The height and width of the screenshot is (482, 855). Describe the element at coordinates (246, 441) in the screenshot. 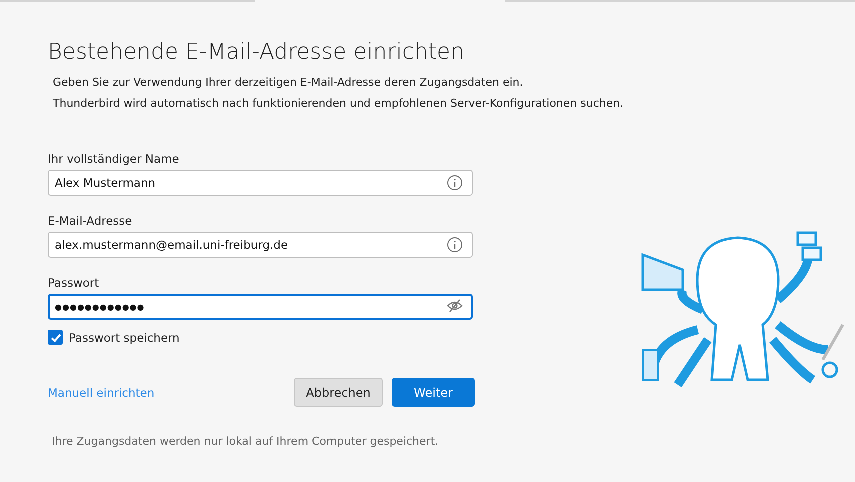

I see `footer-note: Ihre Zugangsdaten werden nur lokal auf Ihrem Computer gespeichert.` at that location.